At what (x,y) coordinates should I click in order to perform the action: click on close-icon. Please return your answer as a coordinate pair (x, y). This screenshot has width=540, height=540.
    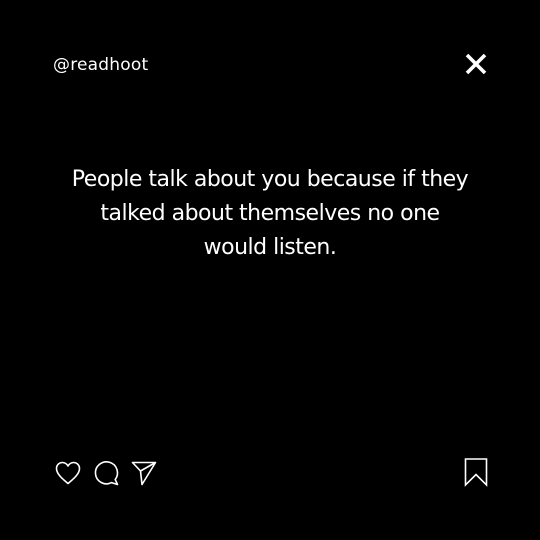
    Looking at the image, I should click on (476, 64).